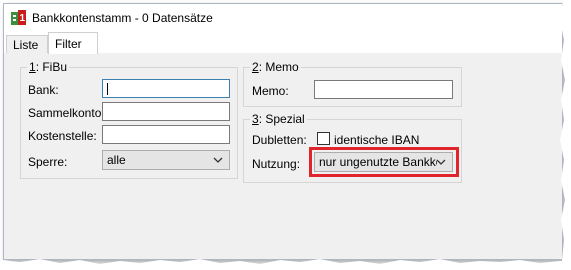 The width and height of the screenshot is (571, 270). Describe the element at coordinates (166, 88) in the screenshot. I see `bank-field` at that location.